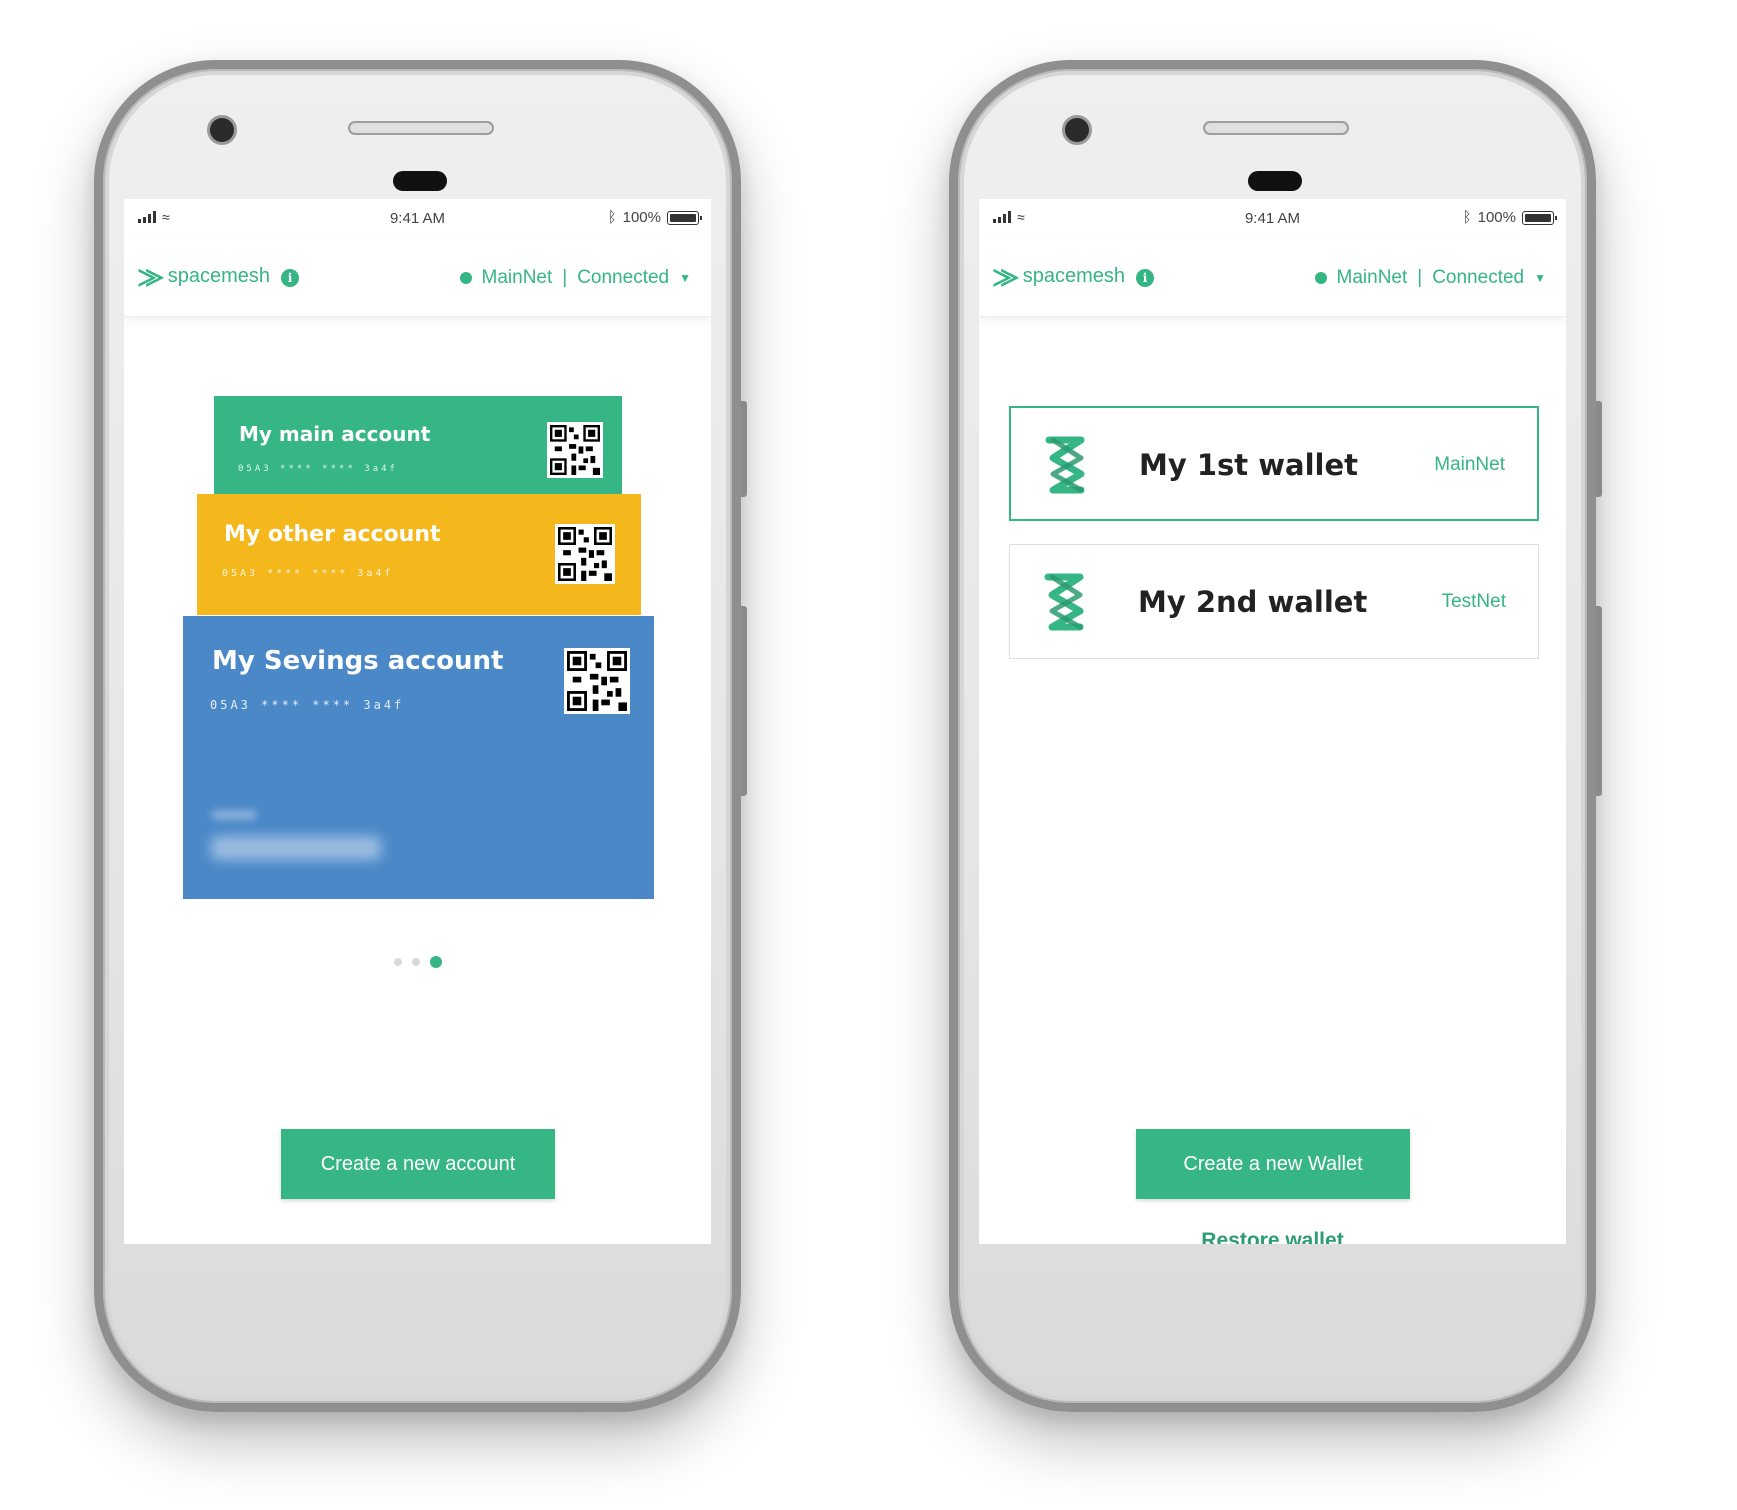 The image size is (1737, 1510). I want to click on wallet-name: My 2nd wallet, so click(1253, 602).